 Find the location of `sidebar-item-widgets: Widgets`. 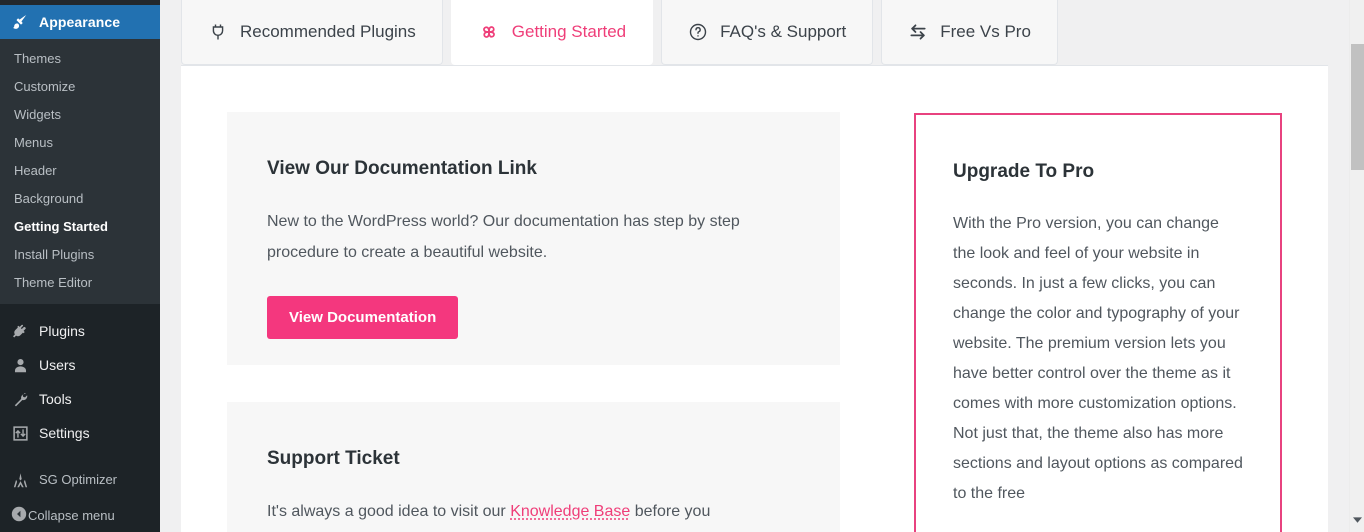

sidebar-item-widgets: Widgets is located at coordinates (80, 115).